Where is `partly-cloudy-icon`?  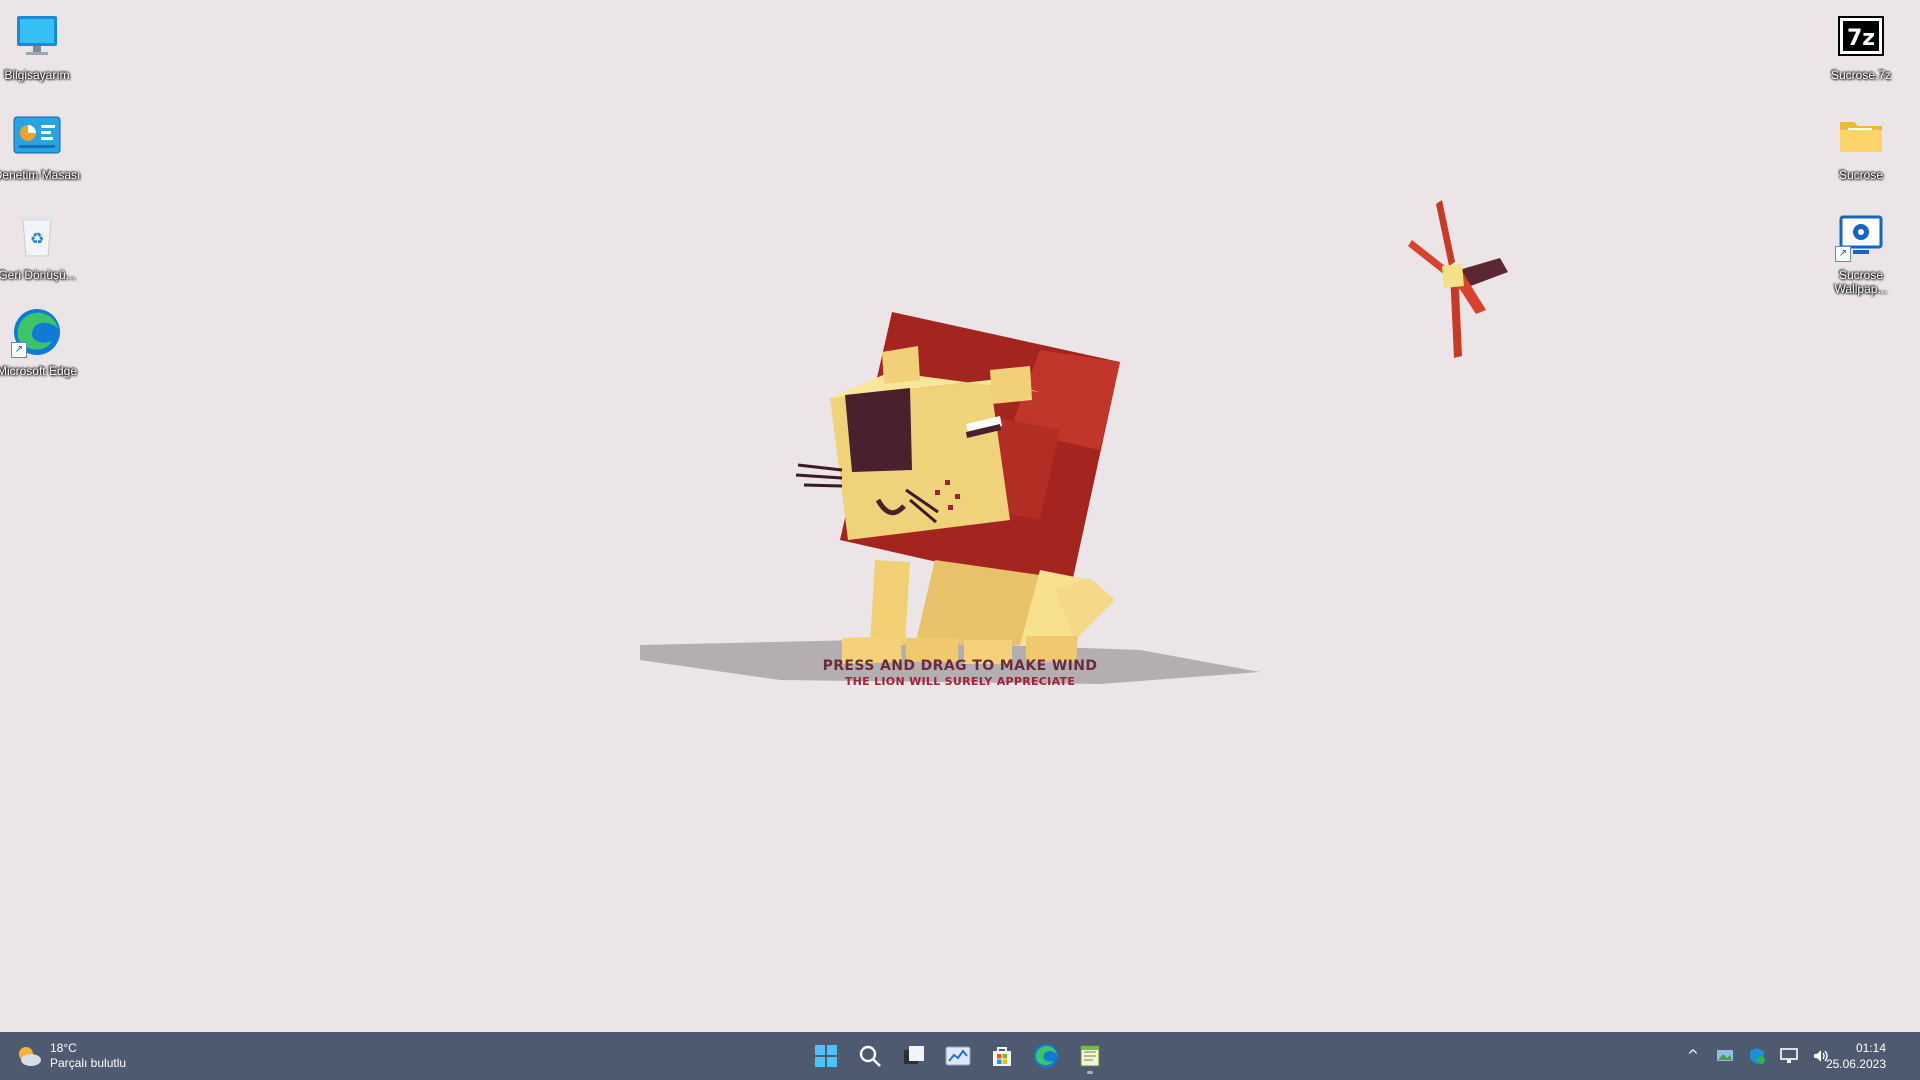 partly-cloudy-icon is located at coordinates (30, 1056).